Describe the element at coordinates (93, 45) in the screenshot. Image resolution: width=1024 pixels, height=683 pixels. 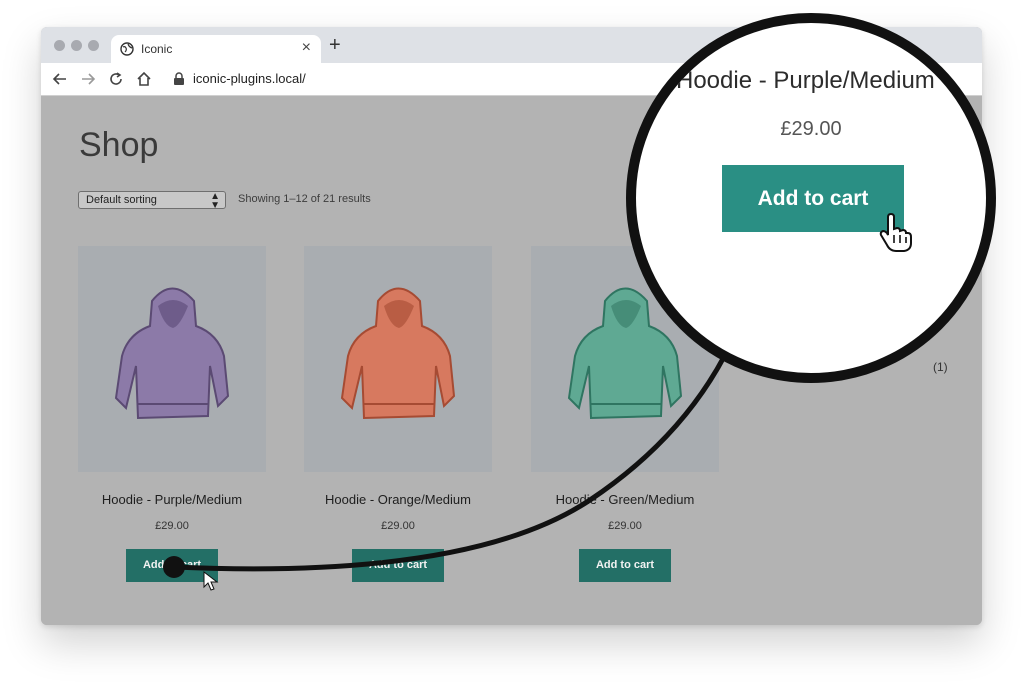
I see `window-maximize-dot` at that location.